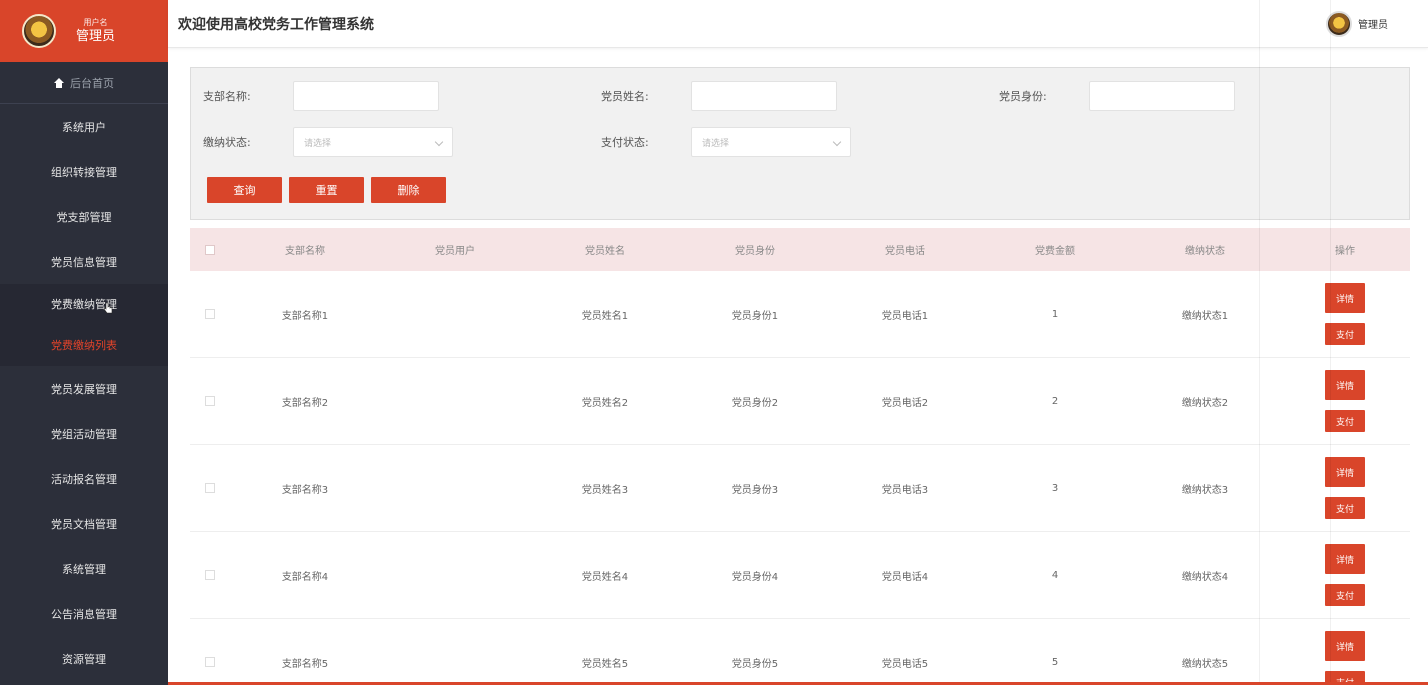 This screenshot has height=685, width=1428. What do you see at coordinates (305, 251) in the screenshot?
I see `col-branch: 支部名称` at bounding box center [305, 251].